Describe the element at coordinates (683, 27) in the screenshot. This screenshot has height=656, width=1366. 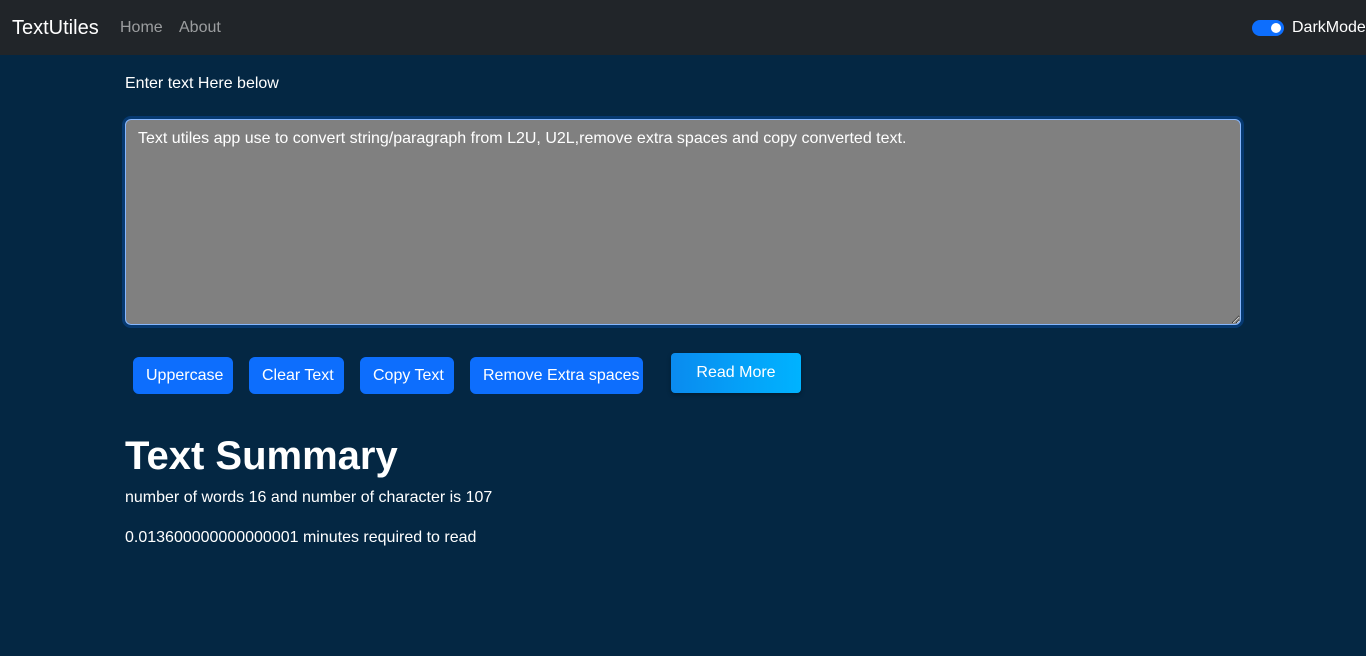
I see `navbar: TextUtiles Home About DarkMode` at that location.